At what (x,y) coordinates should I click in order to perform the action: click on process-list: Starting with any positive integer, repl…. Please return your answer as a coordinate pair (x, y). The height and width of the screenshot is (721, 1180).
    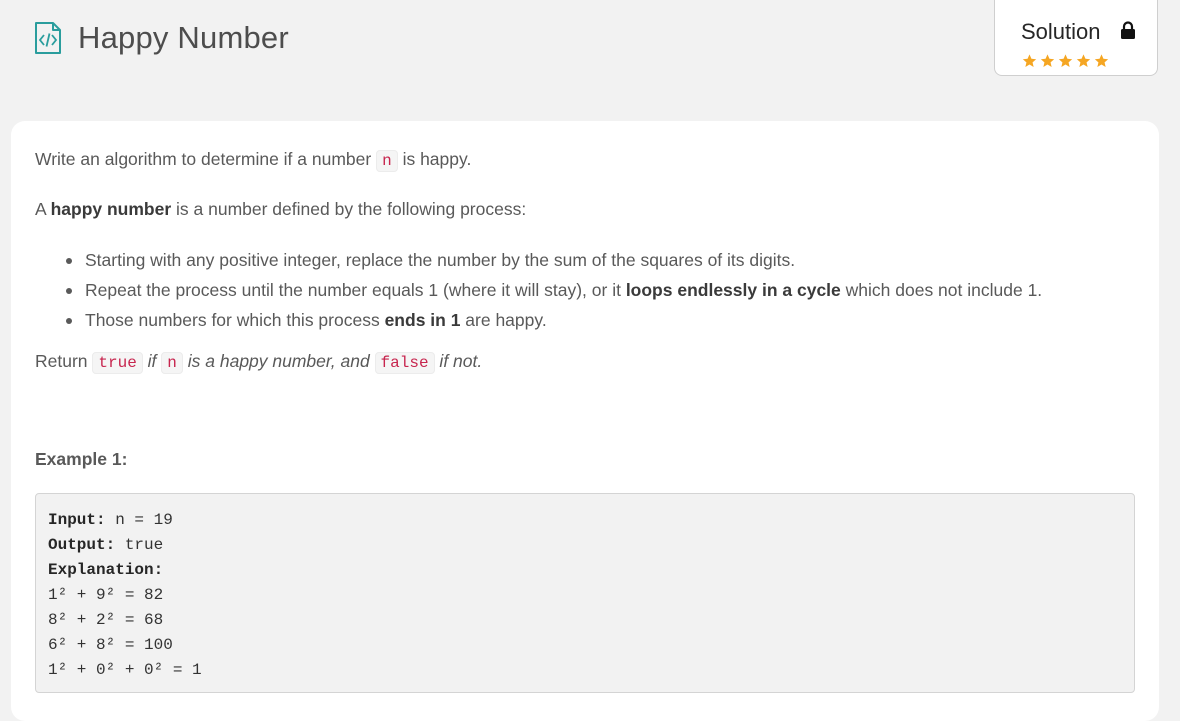
    Looking at the image, I should click on (538, 290).